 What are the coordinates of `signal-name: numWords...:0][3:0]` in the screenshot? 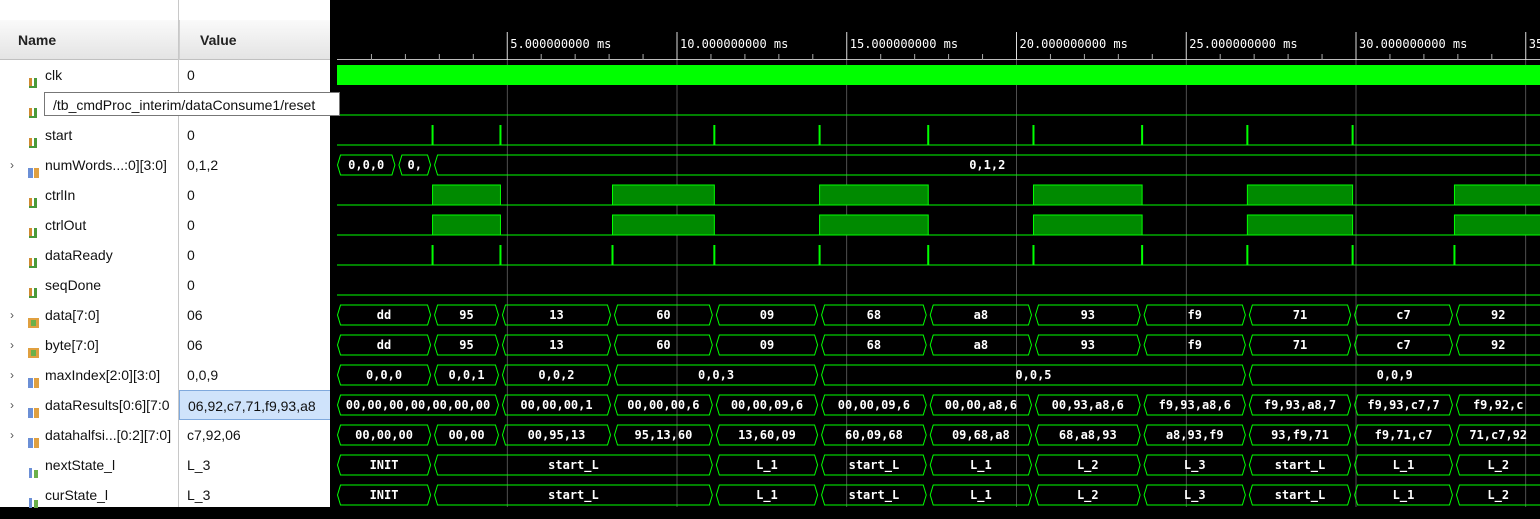 It's located at (106, 165).